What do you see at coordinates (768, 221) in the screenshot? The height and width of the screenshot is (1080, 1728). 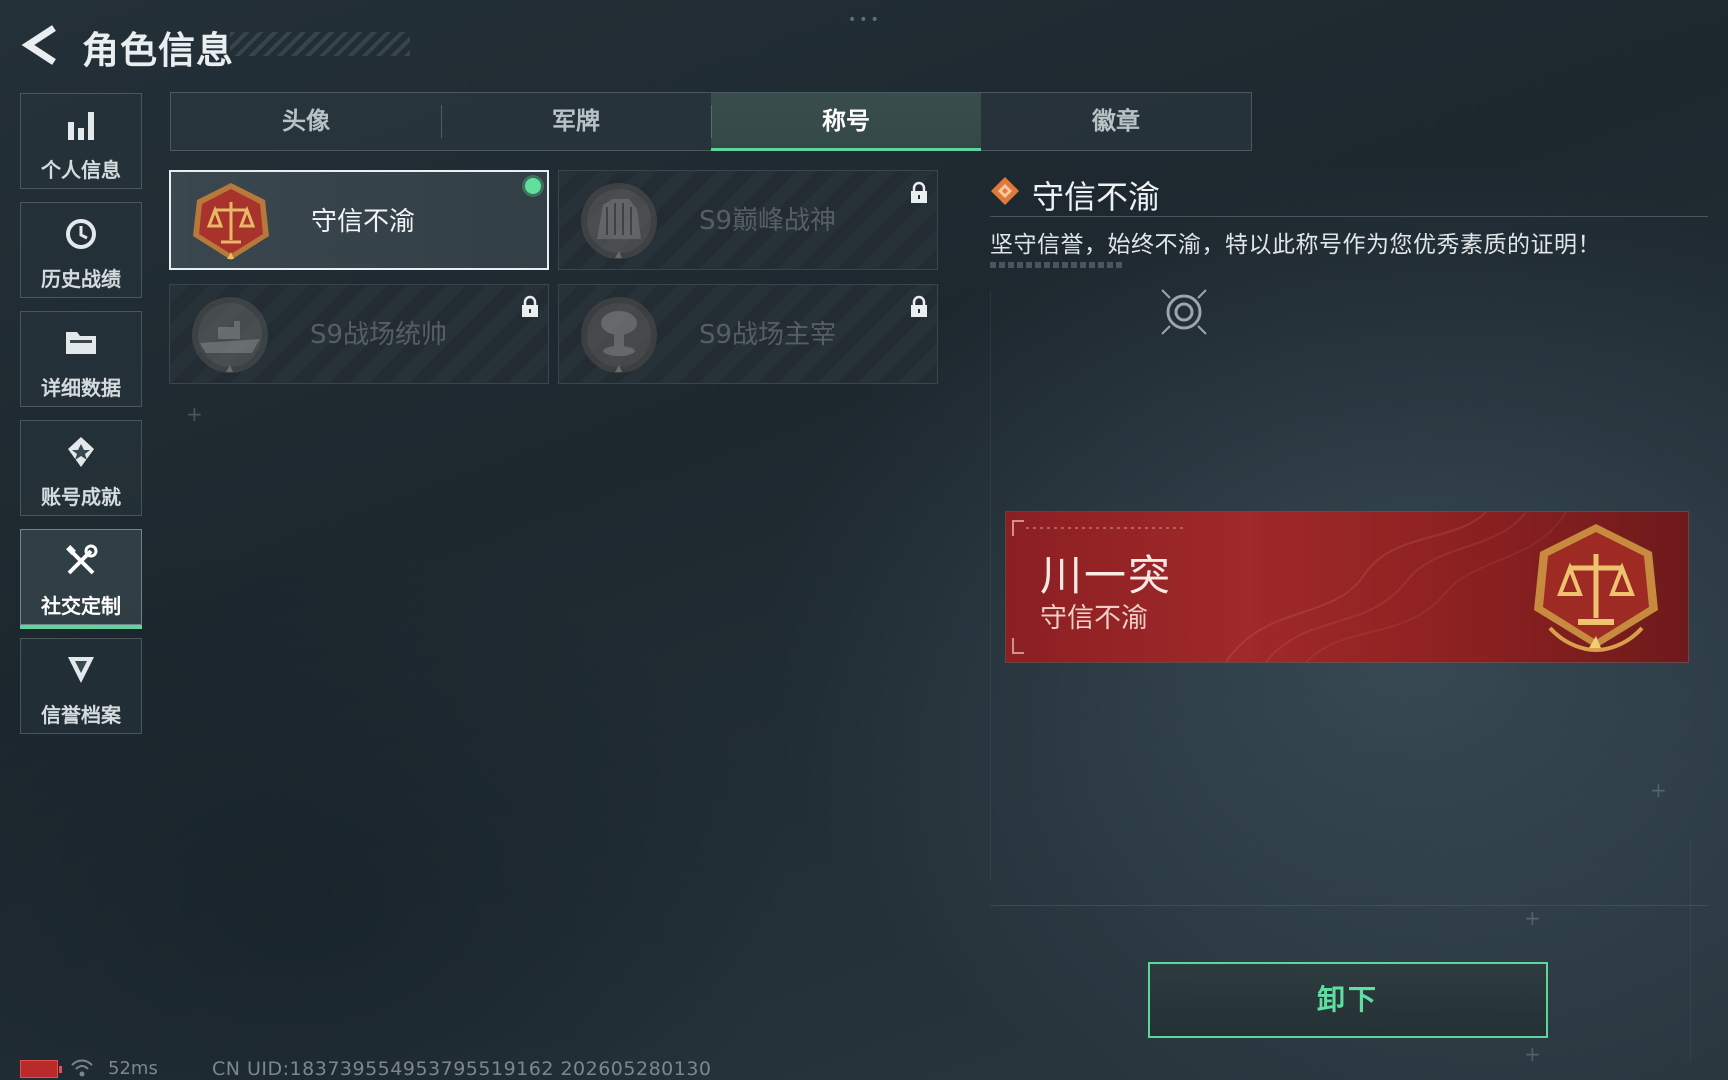 I see `title-card-label: S9巅峰战神` at bounding box center [768, 221].